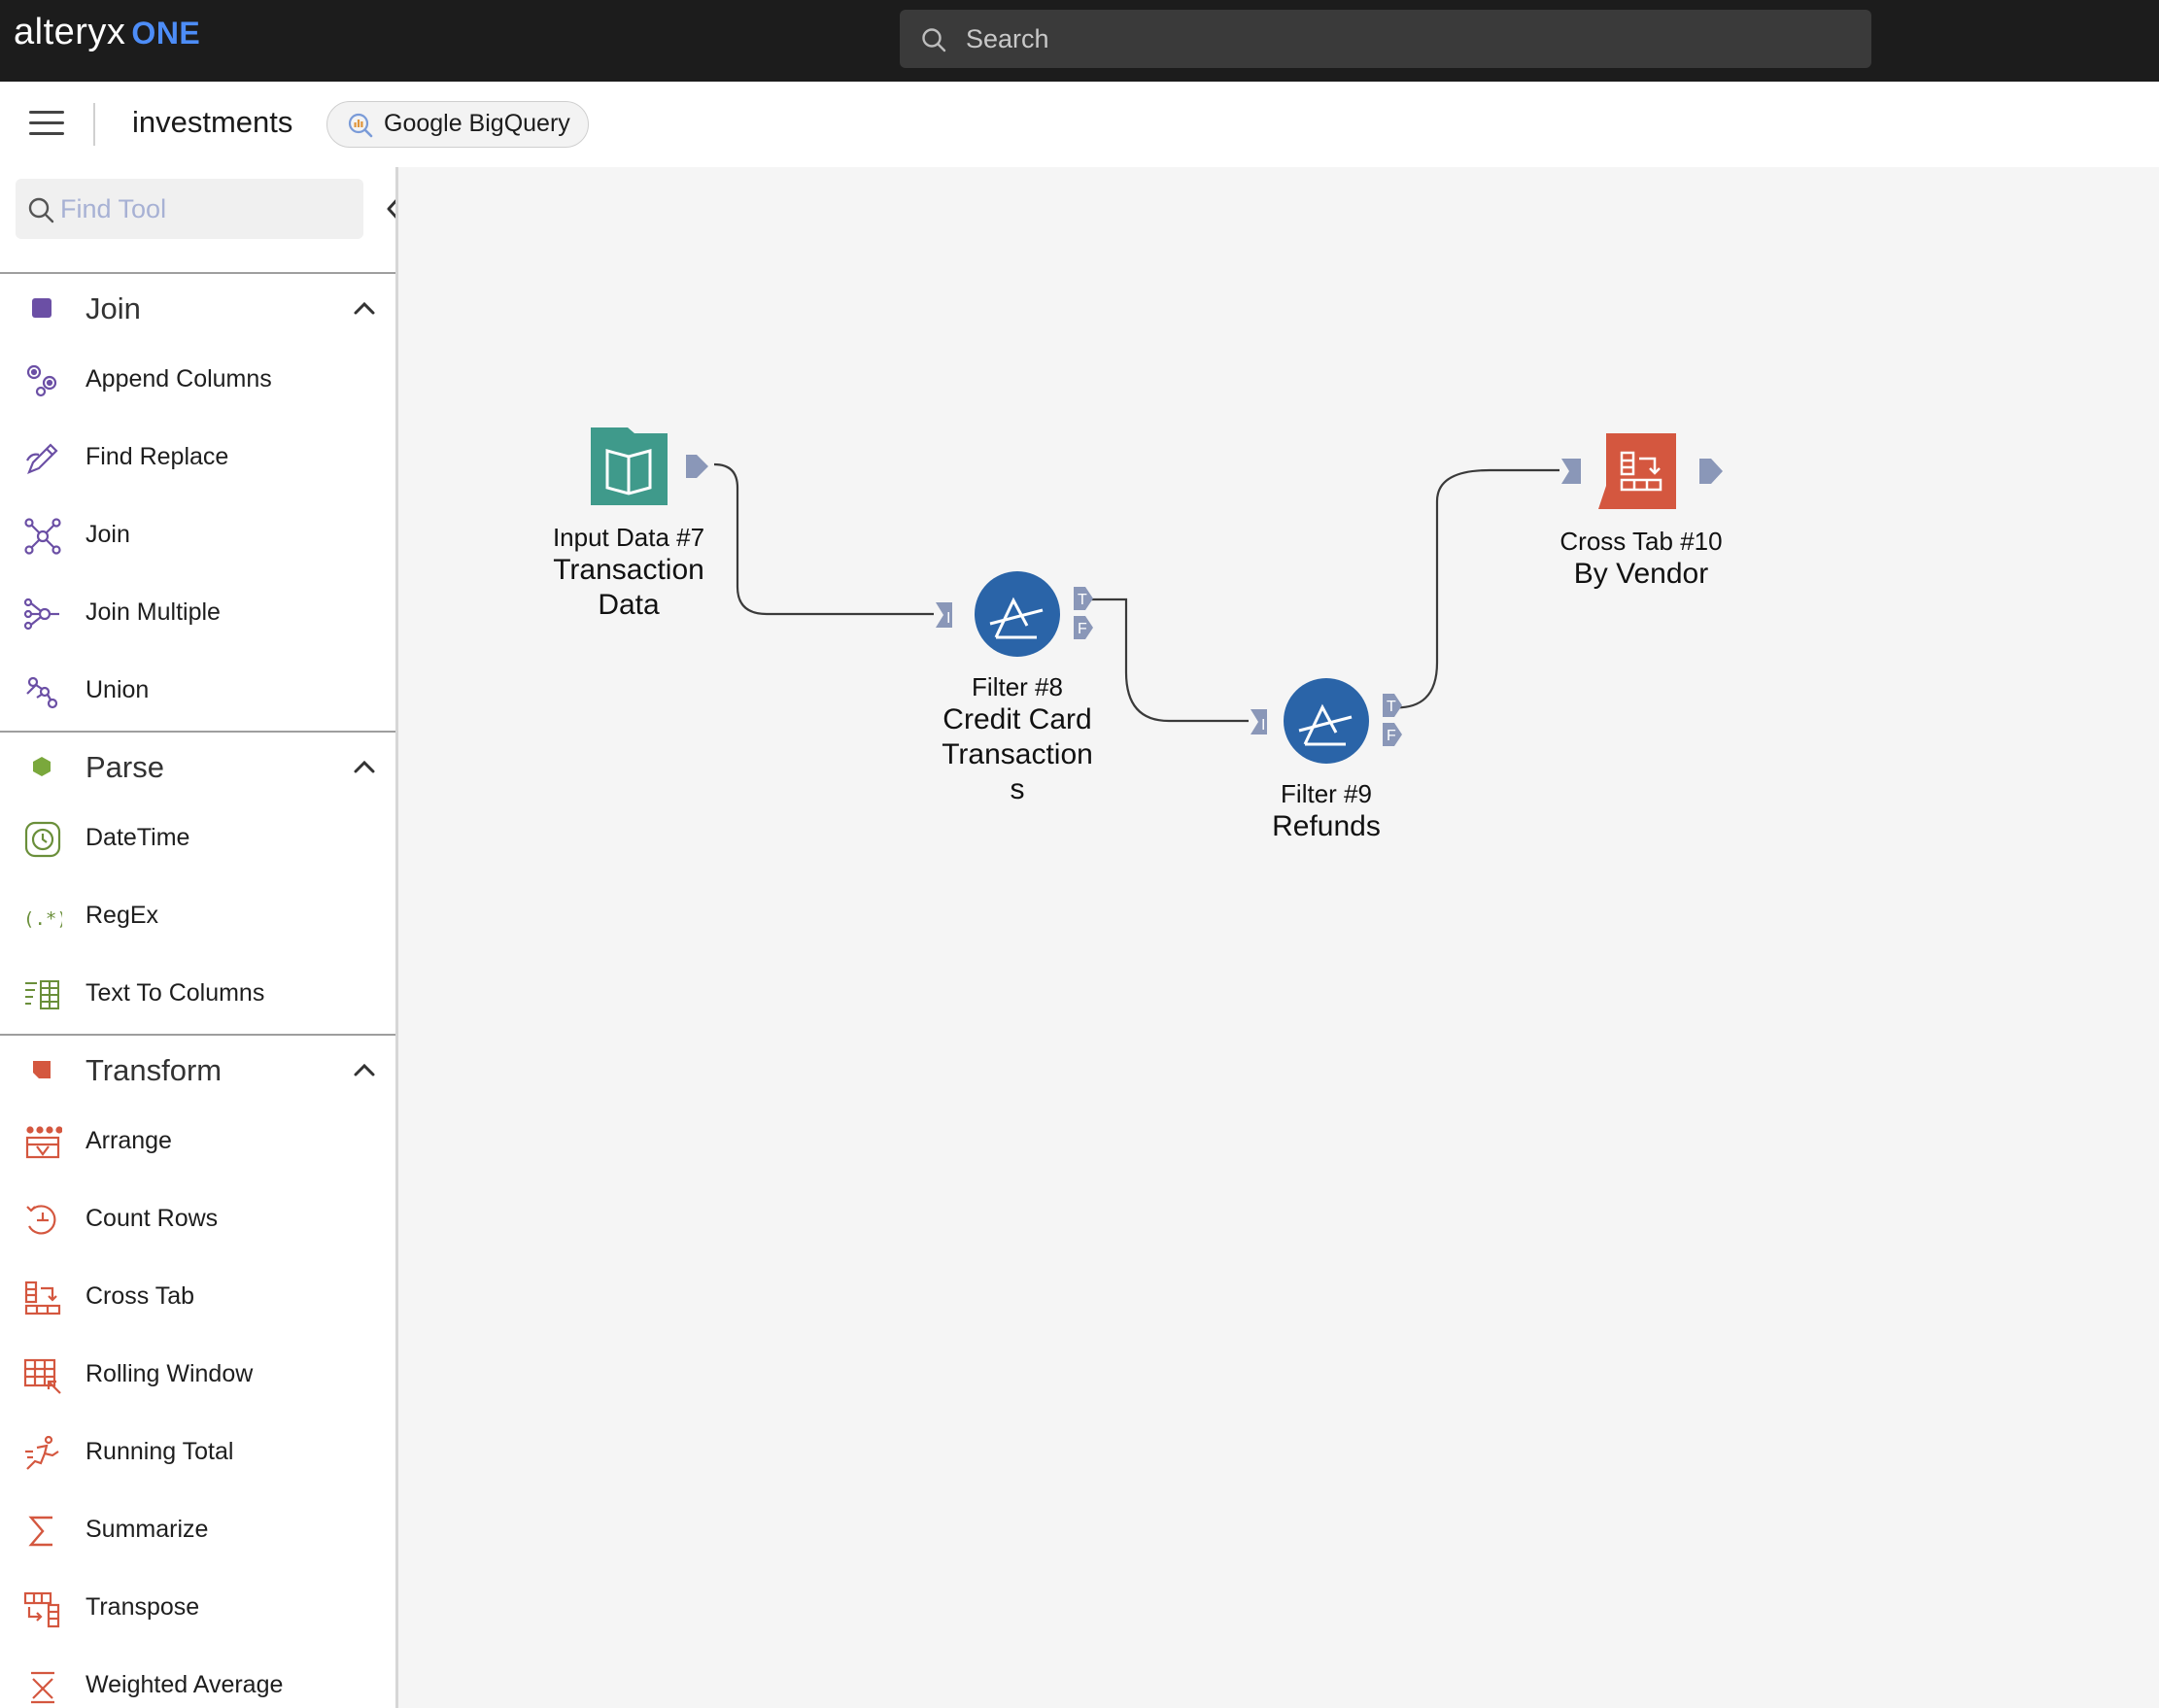 The height and width of the screenshot is (1708, 2159). I want to click on tool-label: Find Replace, so click(157, 456).